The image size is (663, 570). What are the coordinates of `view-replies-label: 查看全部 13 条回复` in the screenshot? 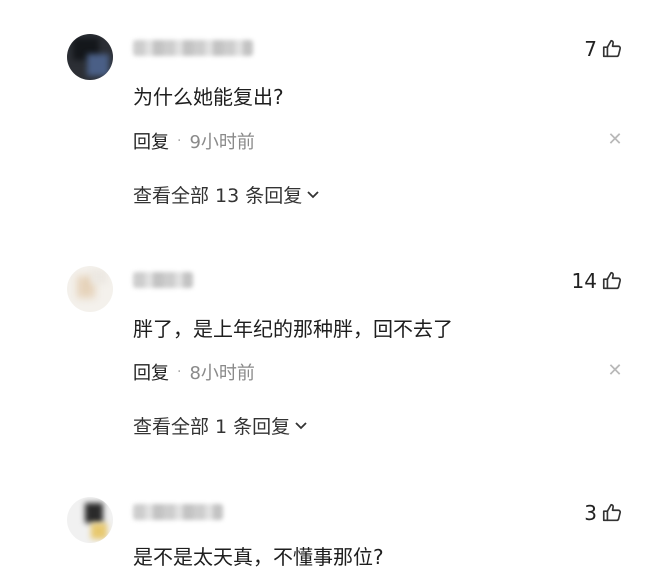 It's located at (218, 196).